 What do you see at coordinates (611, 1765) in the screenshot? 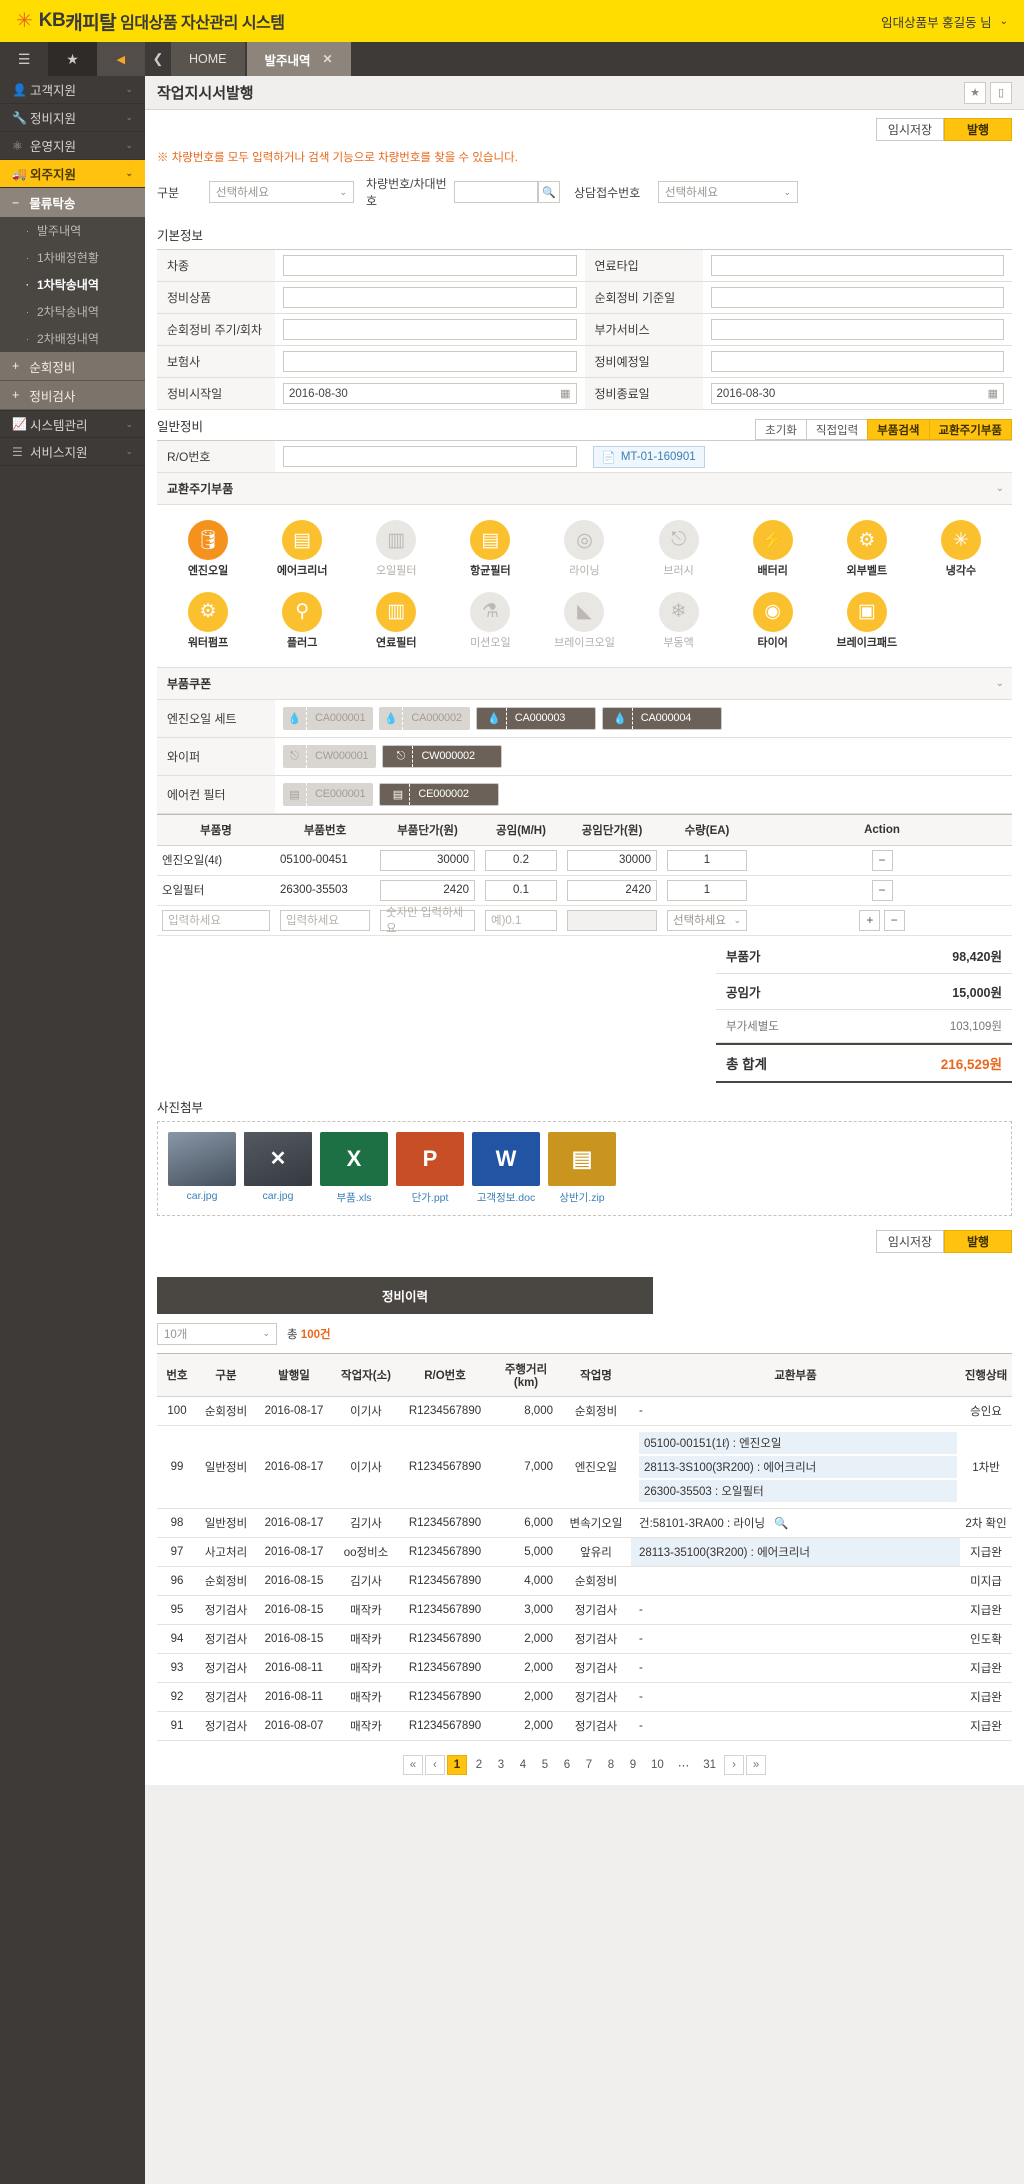
I see `page-8: 8` at bounding box center [611, 1765].